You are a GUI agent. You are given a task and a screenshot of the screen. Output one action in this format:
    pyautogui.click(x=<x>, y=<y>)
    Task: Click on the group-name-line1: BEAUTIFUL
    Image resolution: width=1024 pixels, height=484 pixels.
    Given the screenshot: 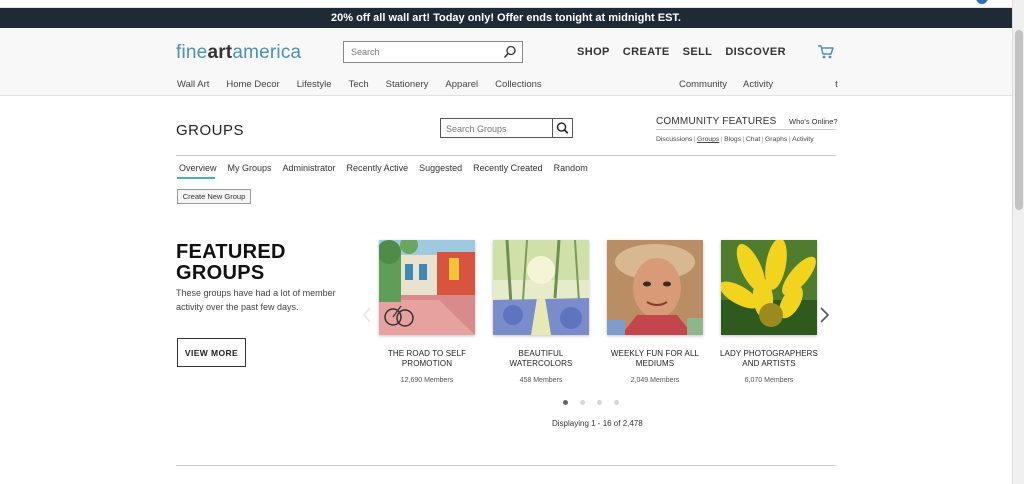 What is the action you would take?
    pyautogui.click(x=541, y=353)
    